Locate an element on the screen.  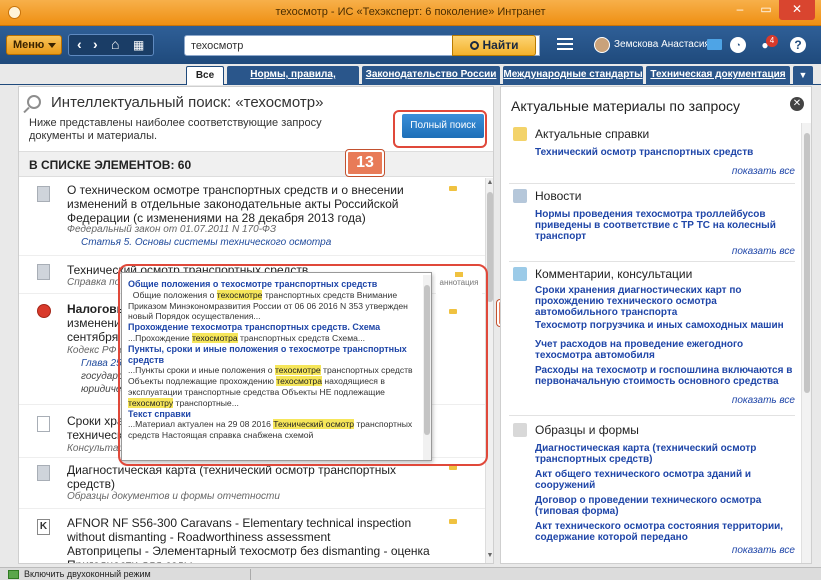
tab-russian-law: Законодательство России is located at coordinates (431, 75).